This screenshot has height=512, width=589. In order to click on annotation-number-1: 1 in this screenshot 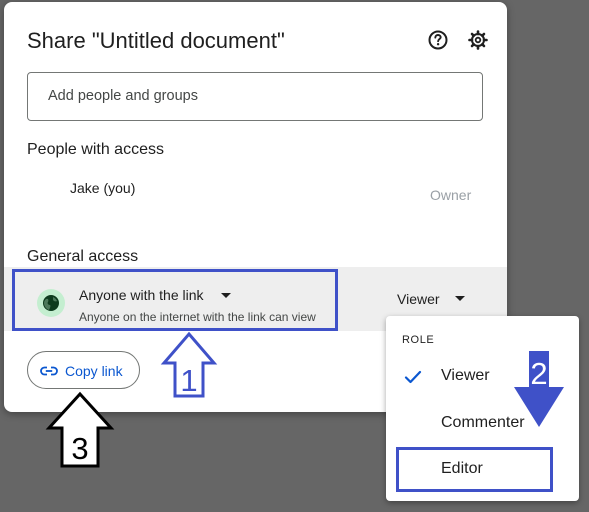, I will do `click(188, 380)`.